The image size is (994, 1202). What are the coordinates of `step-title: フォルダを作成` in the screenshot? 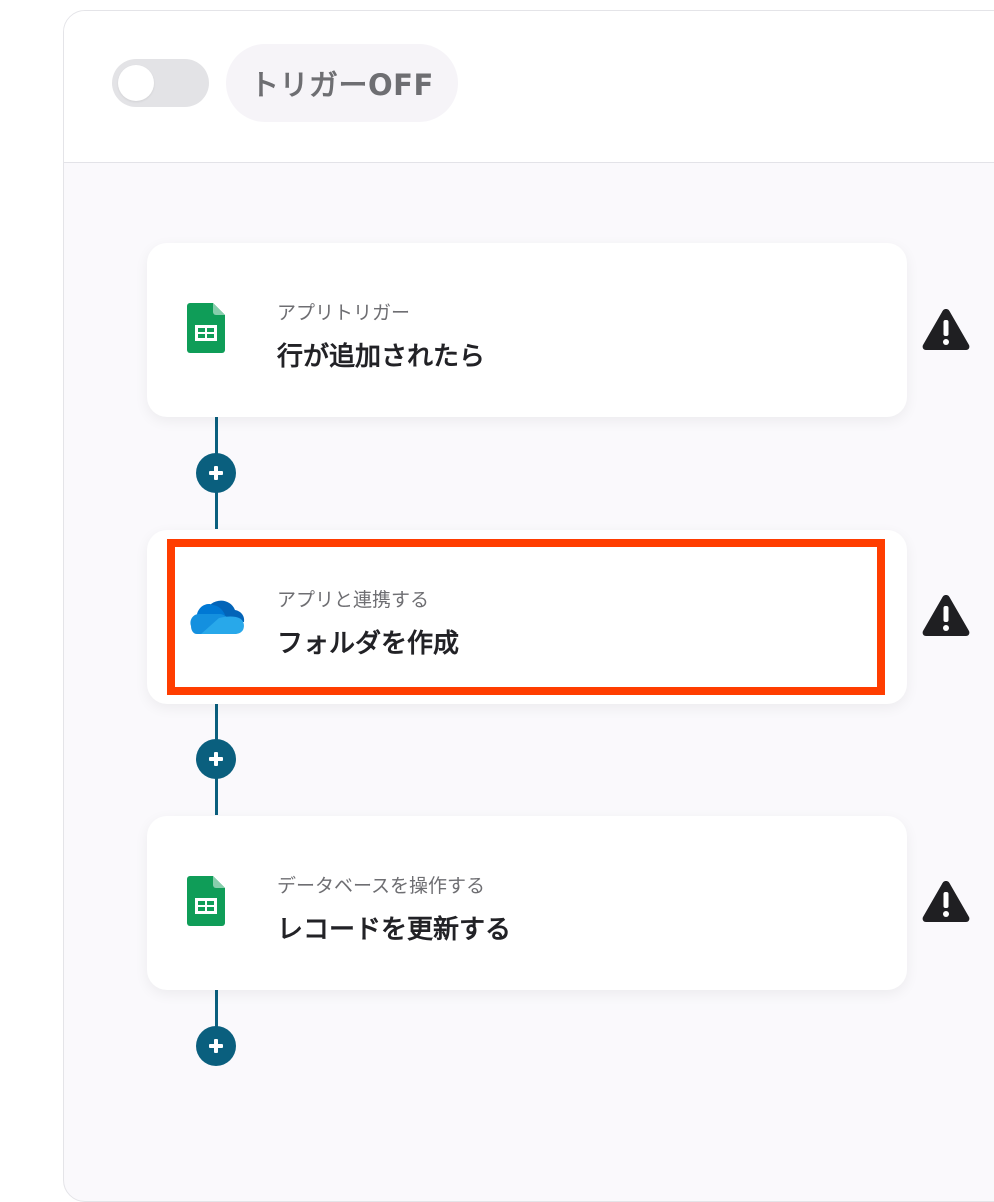 It's located at (368, 644).